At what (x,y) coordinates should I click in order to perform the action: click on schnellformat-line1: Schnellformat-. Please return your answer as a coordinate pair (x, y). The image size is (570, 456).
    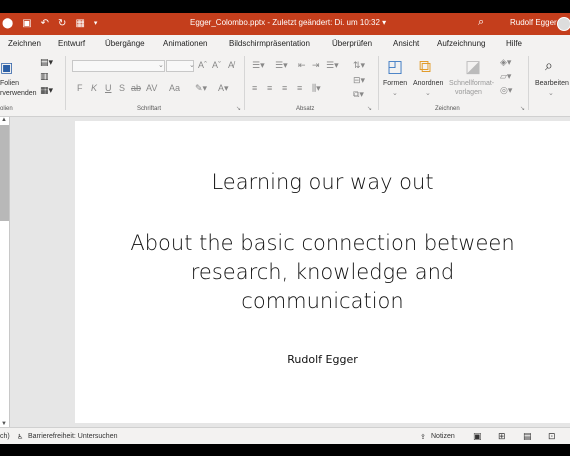
    Looking at the image, I should click on (471, 83).